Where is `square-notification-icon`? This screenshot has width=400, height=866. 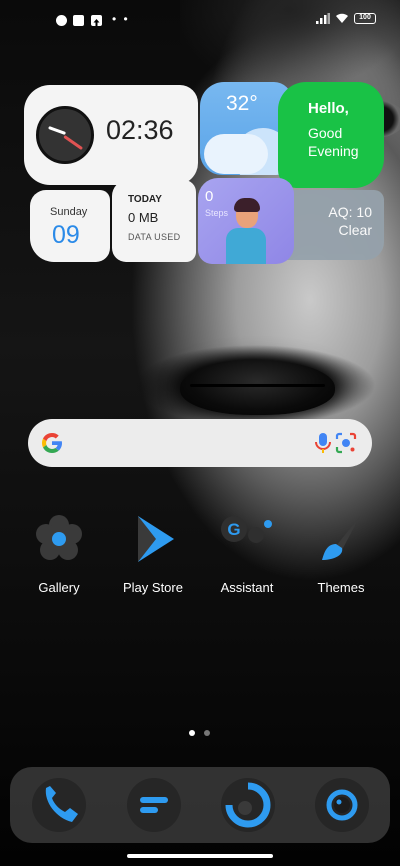 square-notification-icon is located at coordinates (78, 20).